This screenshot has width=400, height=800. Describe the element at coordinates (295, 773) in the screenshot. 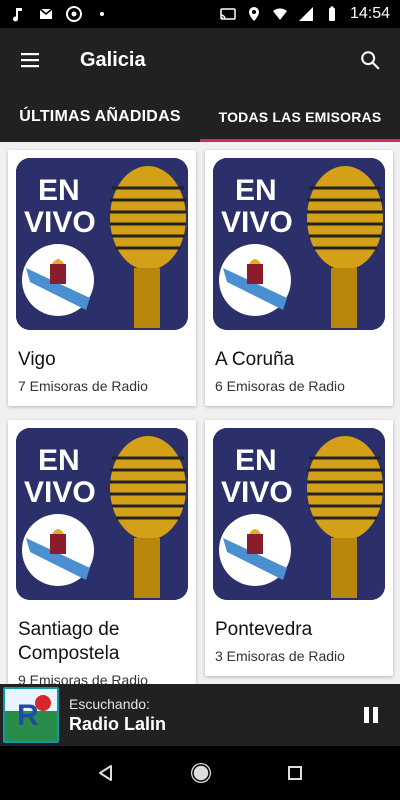

I see `recents-icon` at that location.